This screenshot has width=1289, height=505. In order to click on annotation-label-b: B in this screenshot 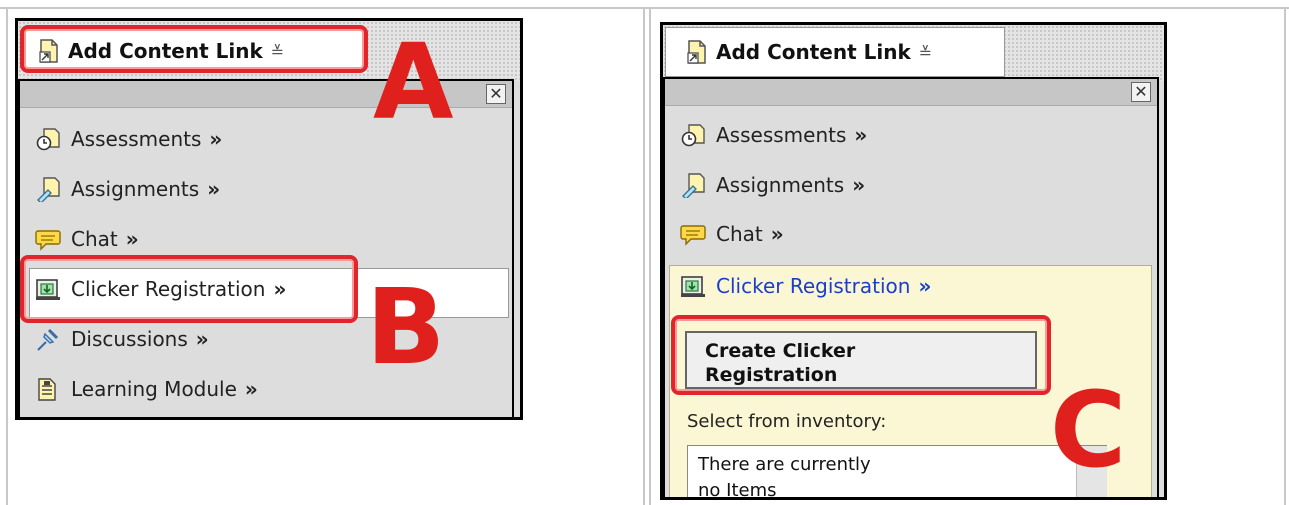, I will do `click(406, 327)`.